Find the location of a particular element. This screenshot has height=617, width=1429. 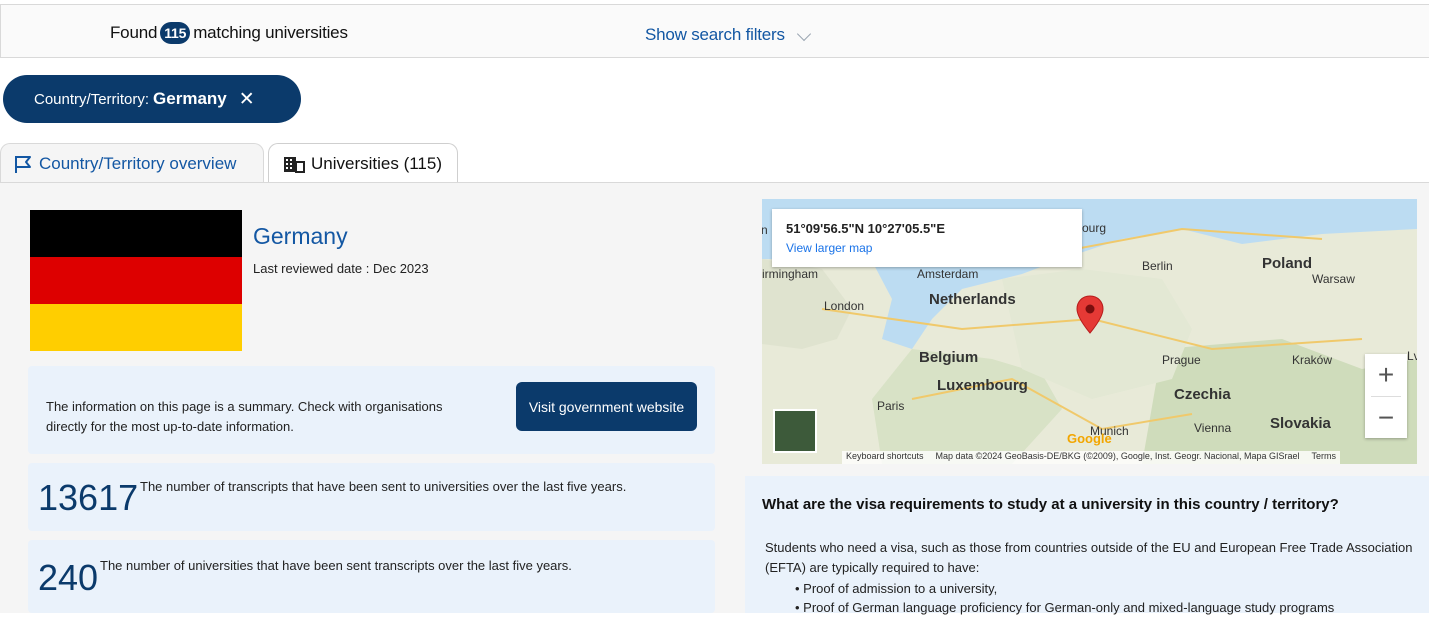

map-label-slovakia: Slovakia is located at coordinates (1300, 423).